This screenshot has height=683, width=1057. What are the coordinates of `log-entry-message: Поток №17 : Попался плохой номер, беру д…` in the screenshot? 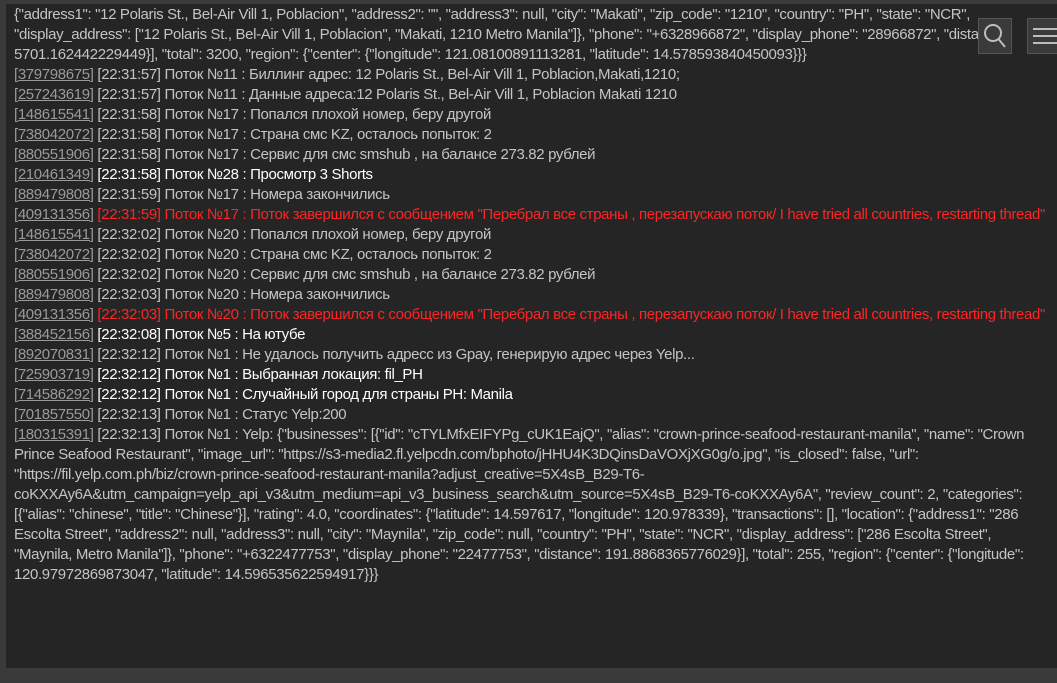 It's located at (327, 114).